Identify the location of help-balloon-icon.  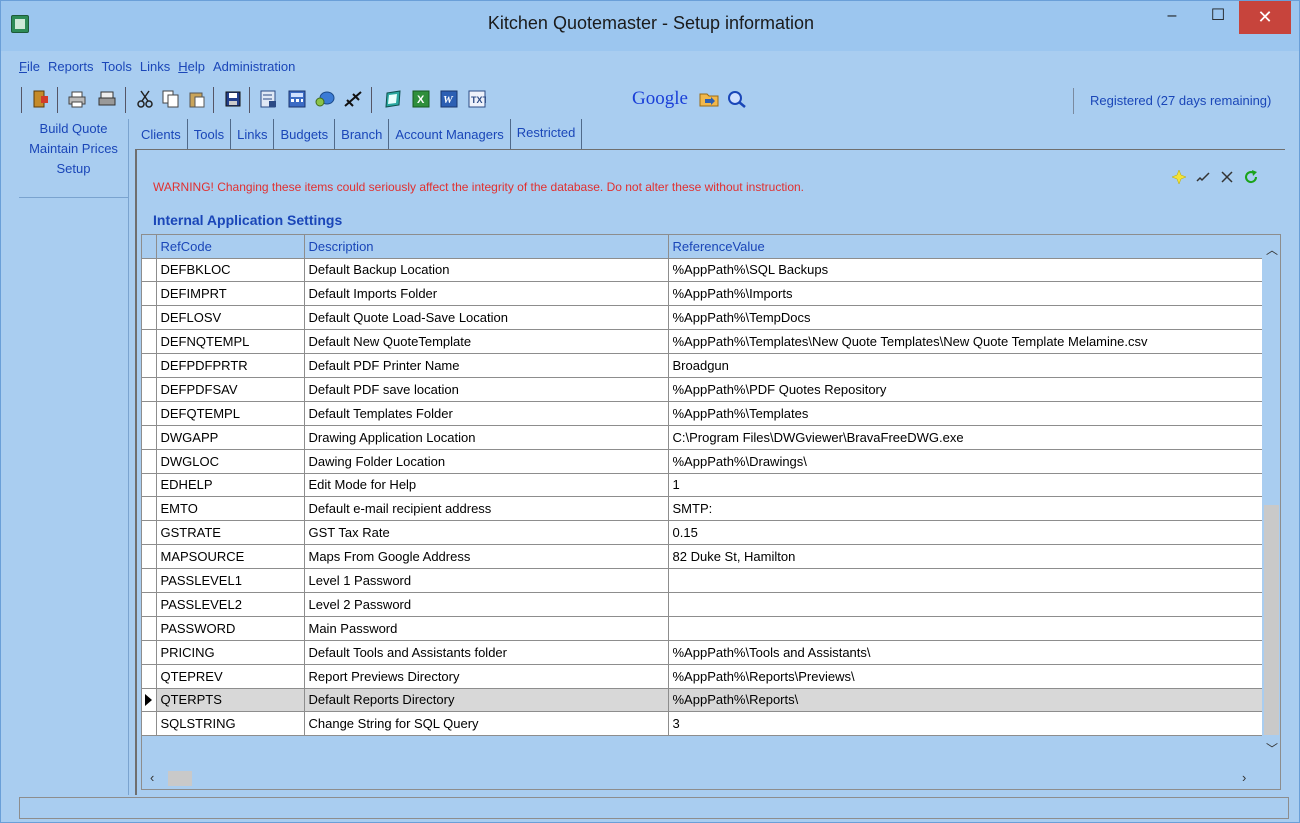
(325, 99).